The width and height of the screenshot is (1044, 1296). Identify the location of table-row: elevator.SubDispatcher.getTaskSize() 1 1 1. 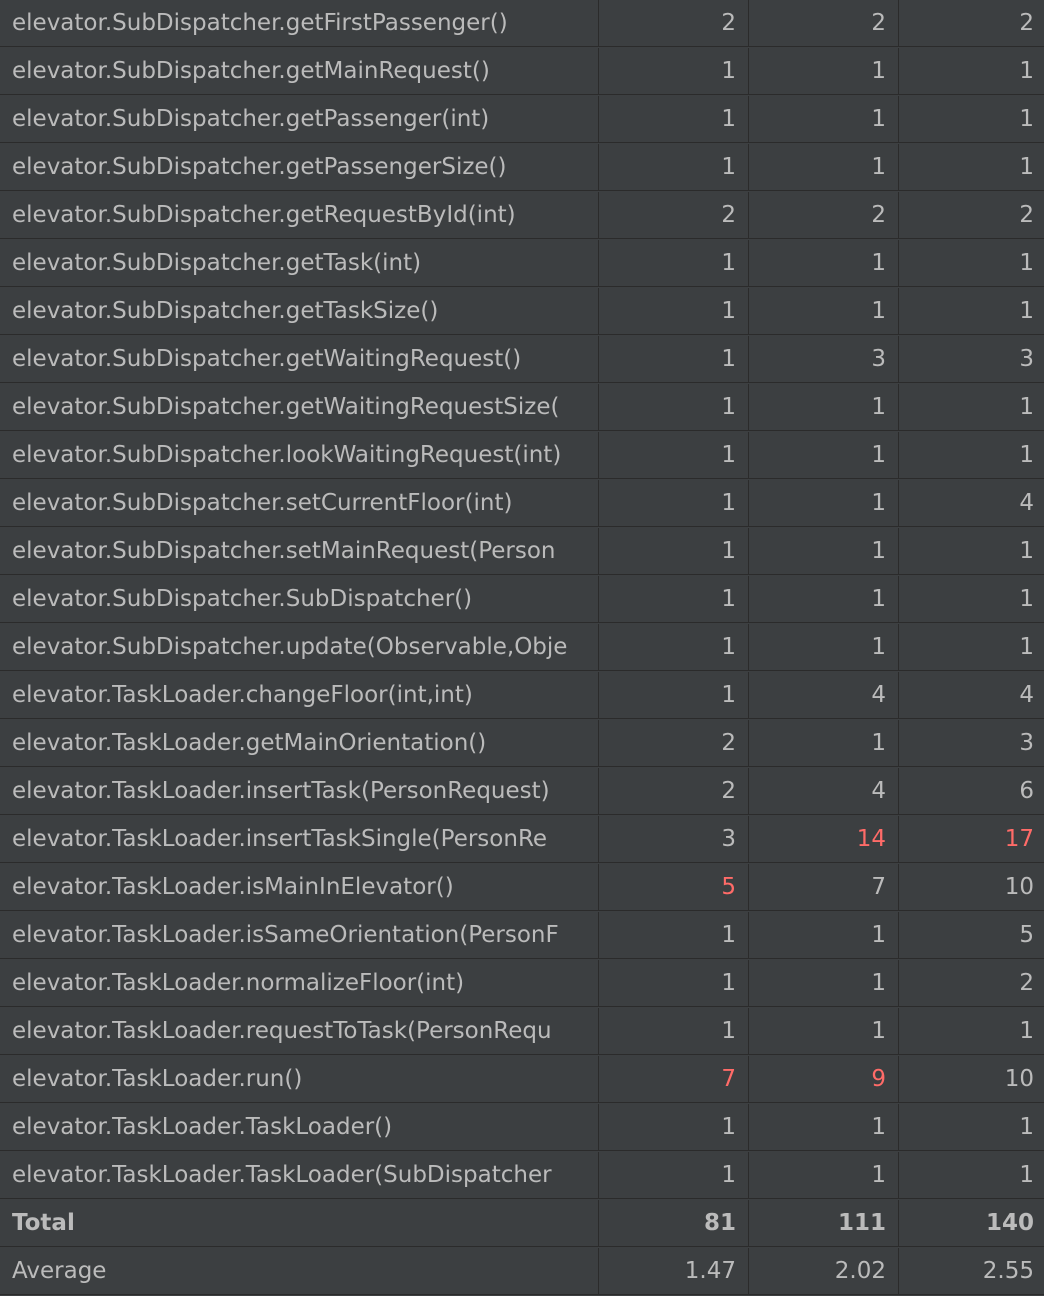
(522, 311).